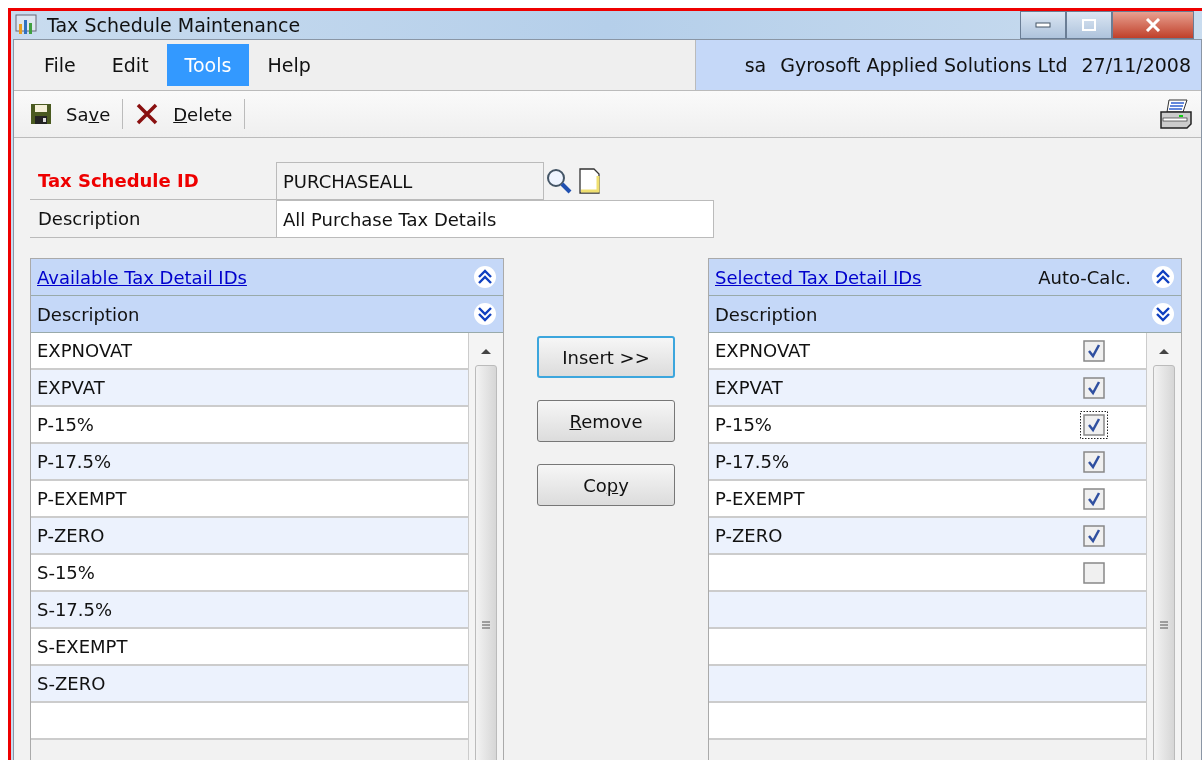 This screenshot has width=1202, height=760. I want to click on company-name: Gyrosoft Applied Solutions Ltd, so click(924, 65).